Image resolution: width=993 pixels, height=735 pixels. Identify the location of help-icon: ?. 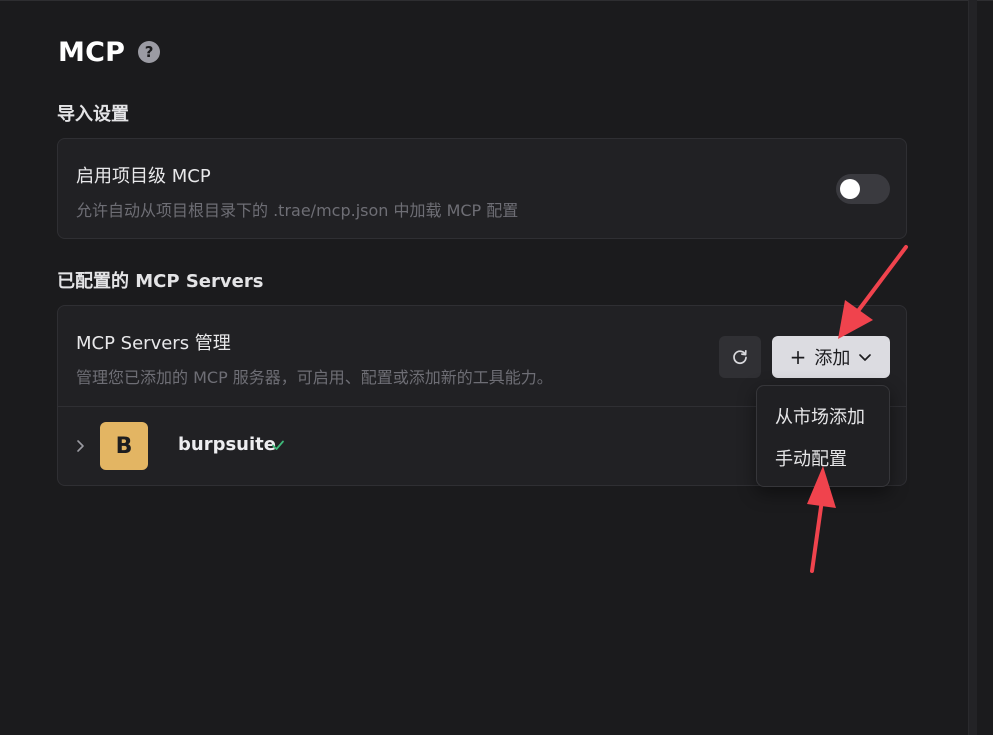
(149, 52).